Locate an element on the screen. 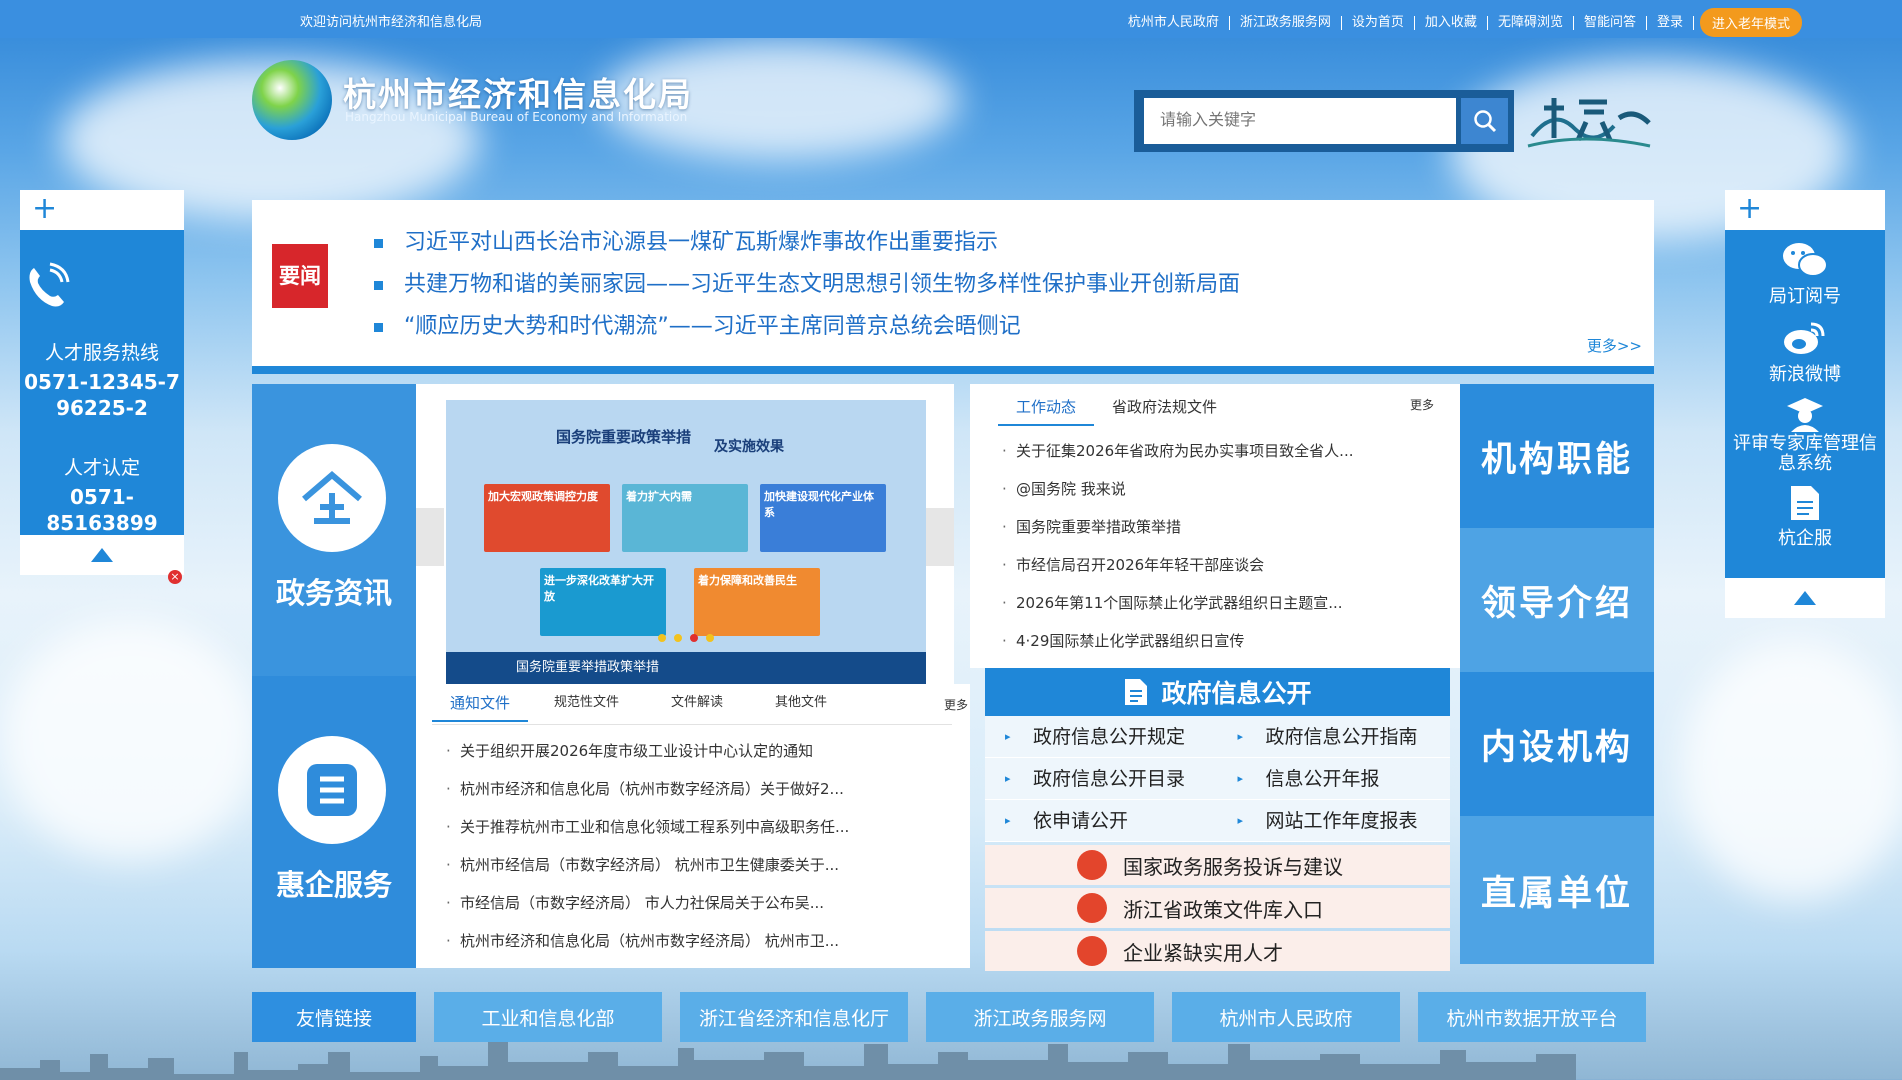 Image resolution: width=1902 pixels, height=1080 pixels. service-label: 浙江省政策文件库入口 is located at coordinates (1223, 909).